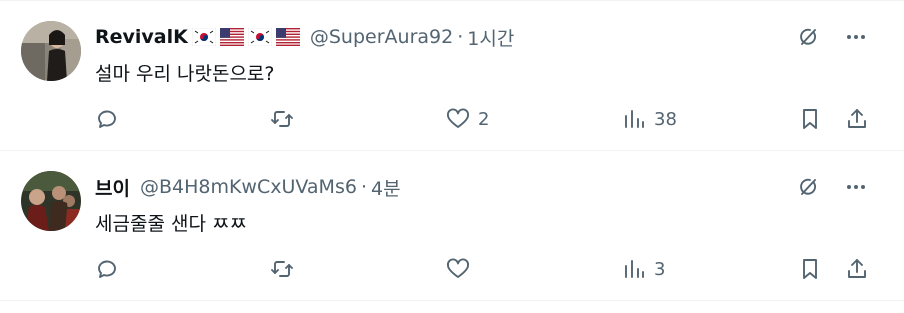  What do you see at coordinates (304, 37) in the screenshot?
I see `post-header: RevivalK @SuperAura92 · 1시간` at bounding box center [304, 37].